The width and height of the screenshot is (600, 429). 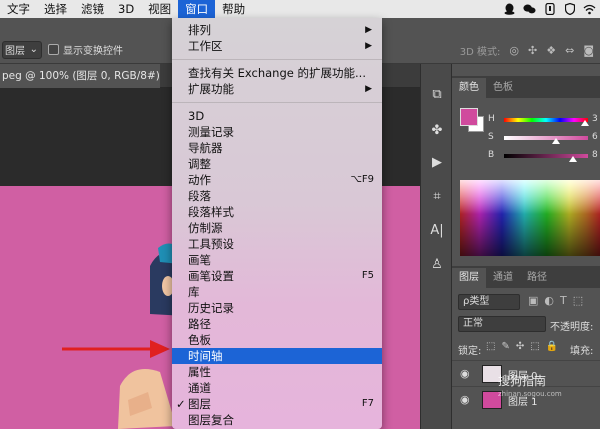 What do you see at coordinates (437, 94) in the screenshot?
I see `history-icon: ⧉` at bounding box center [437, 94].